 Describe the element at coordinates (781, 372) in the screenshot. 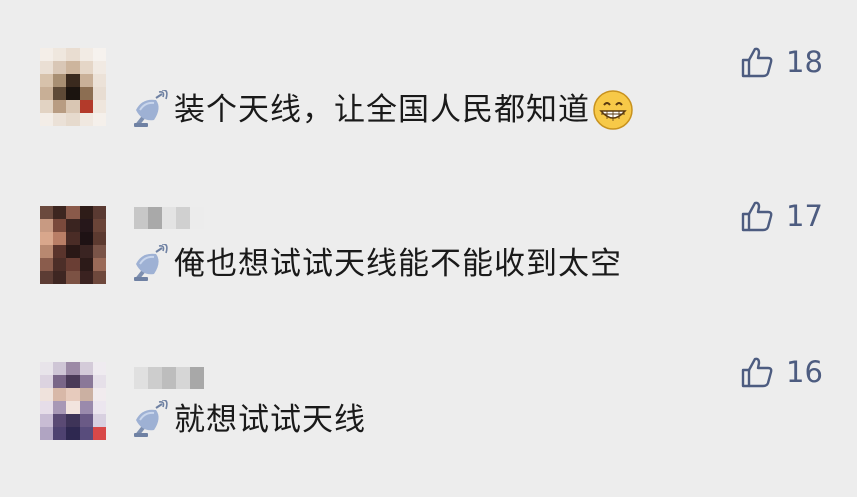

I see `like-button: 16` at that location.